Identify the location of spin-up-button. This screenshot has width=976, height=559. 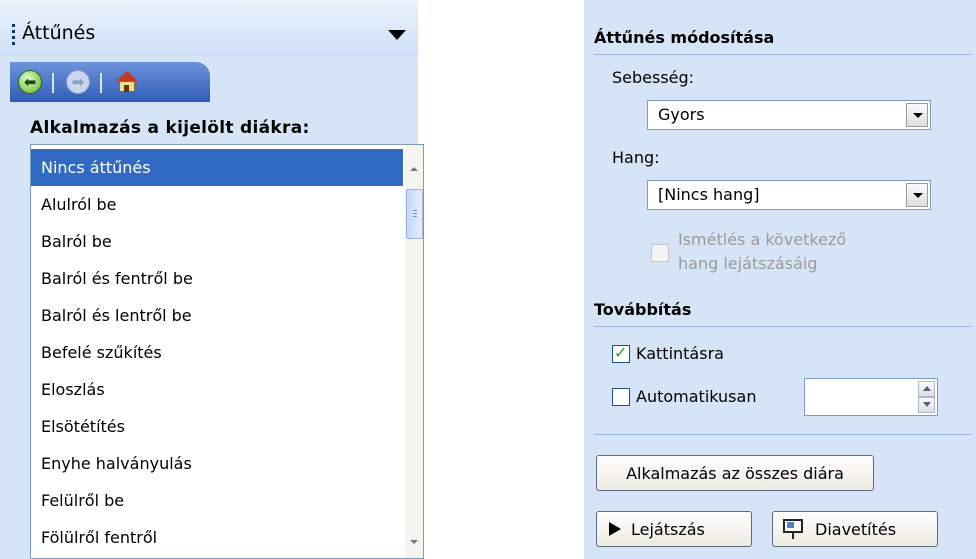
(926, 389).